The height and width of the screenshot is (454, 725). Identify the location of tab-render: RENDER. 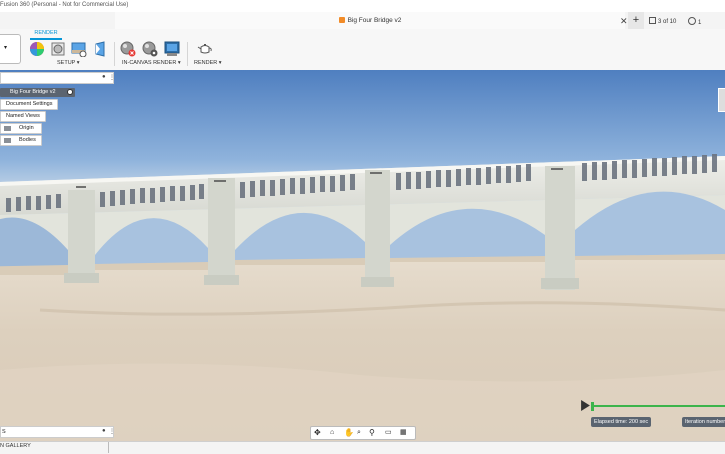
(46, 34).